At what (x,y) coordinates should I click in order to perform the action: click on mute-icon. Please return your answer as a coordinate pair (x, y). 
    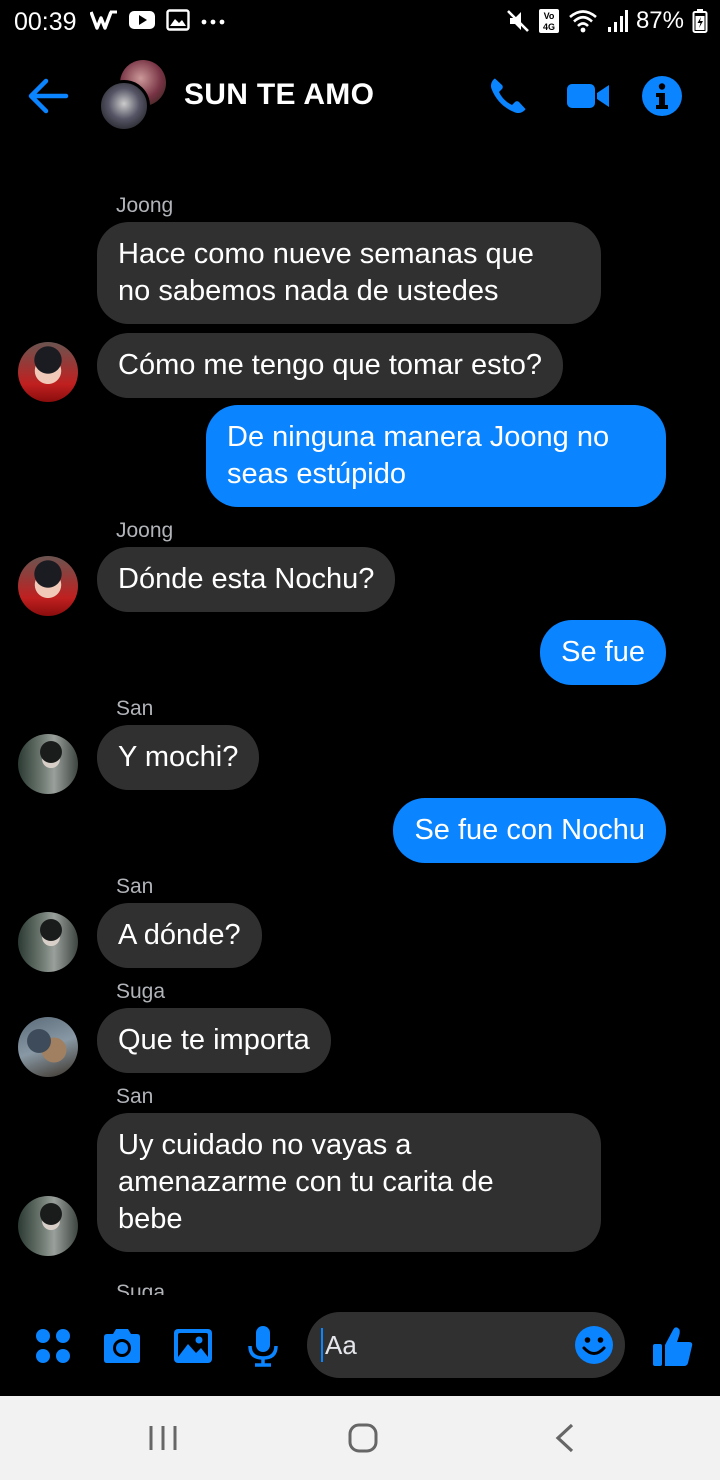
    Looking at the image, I should click on (518, 21).